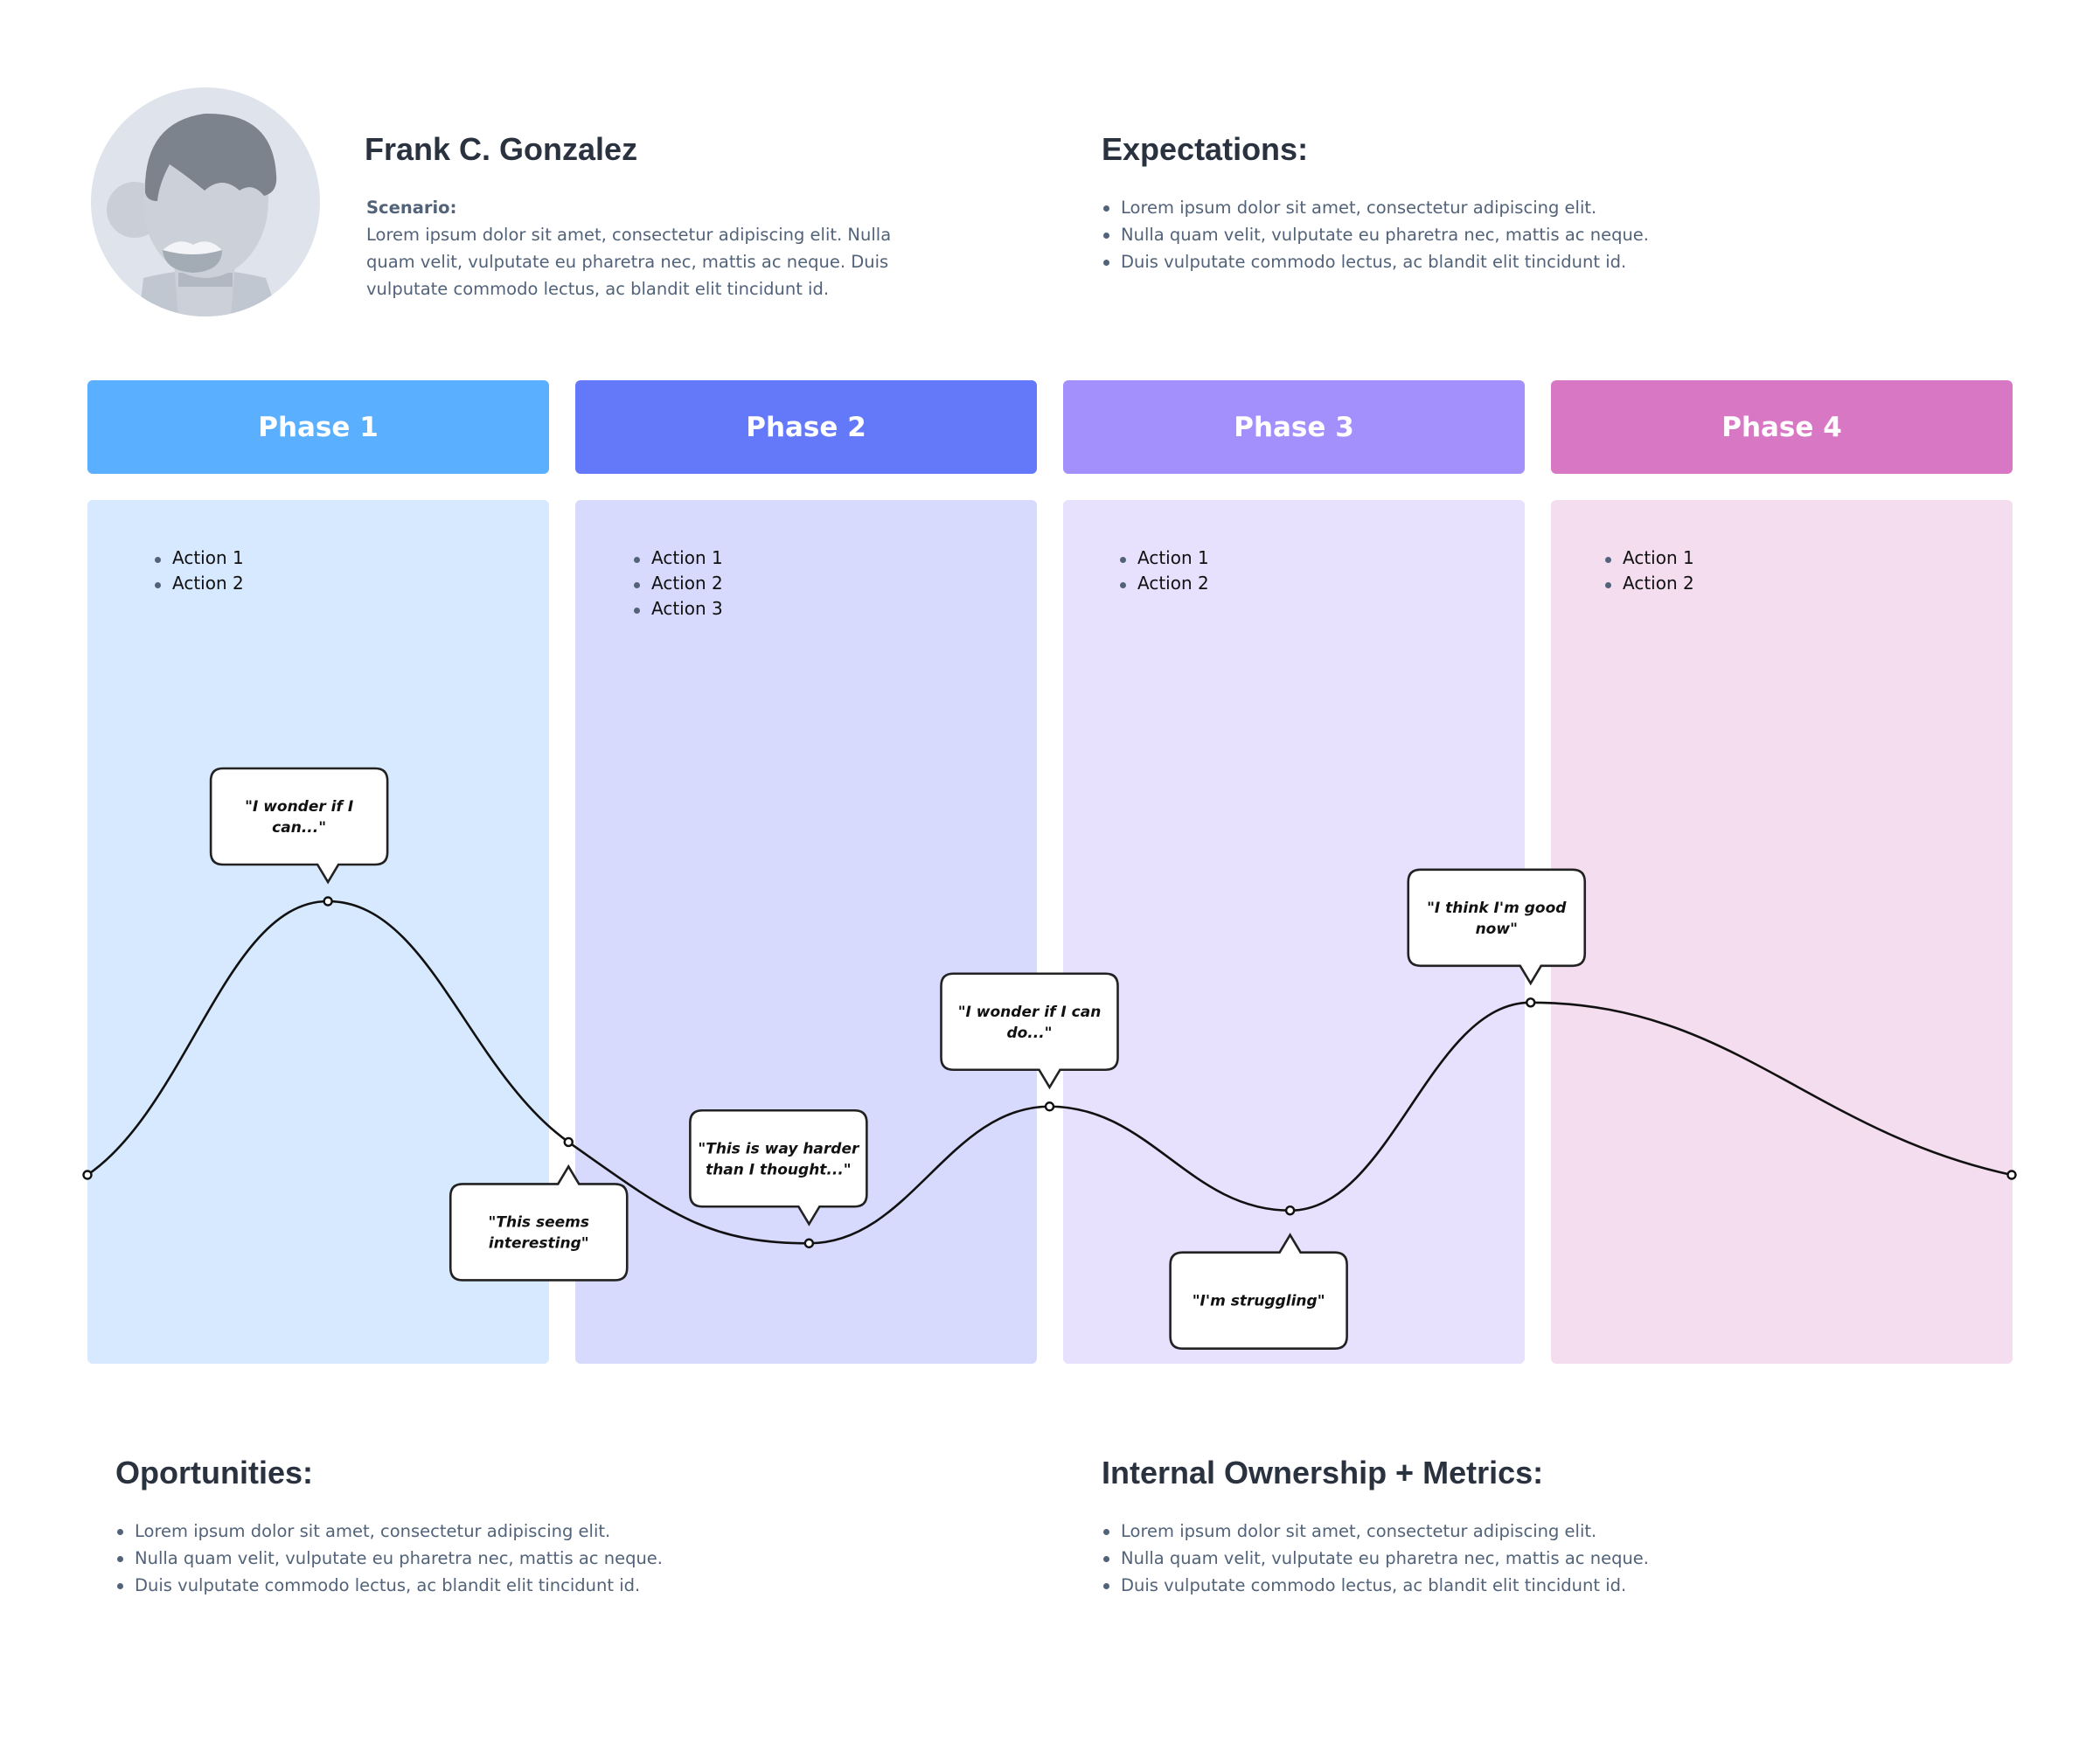  Describe the element at coordinates (214, 1472) in the screenshot. I see `opportunities-title: Oportunities:` at that location.